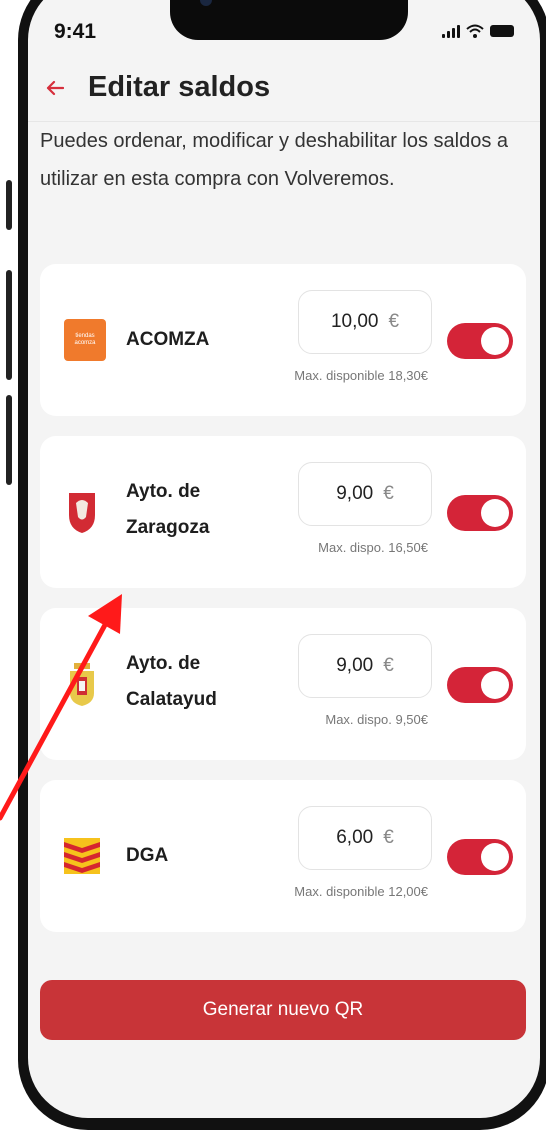 The height and width of the screenshot is (1134, 546). Describe the element at coordinates (284, 88) in the screenshot. I see `app-header: Editar saldos` at that location.